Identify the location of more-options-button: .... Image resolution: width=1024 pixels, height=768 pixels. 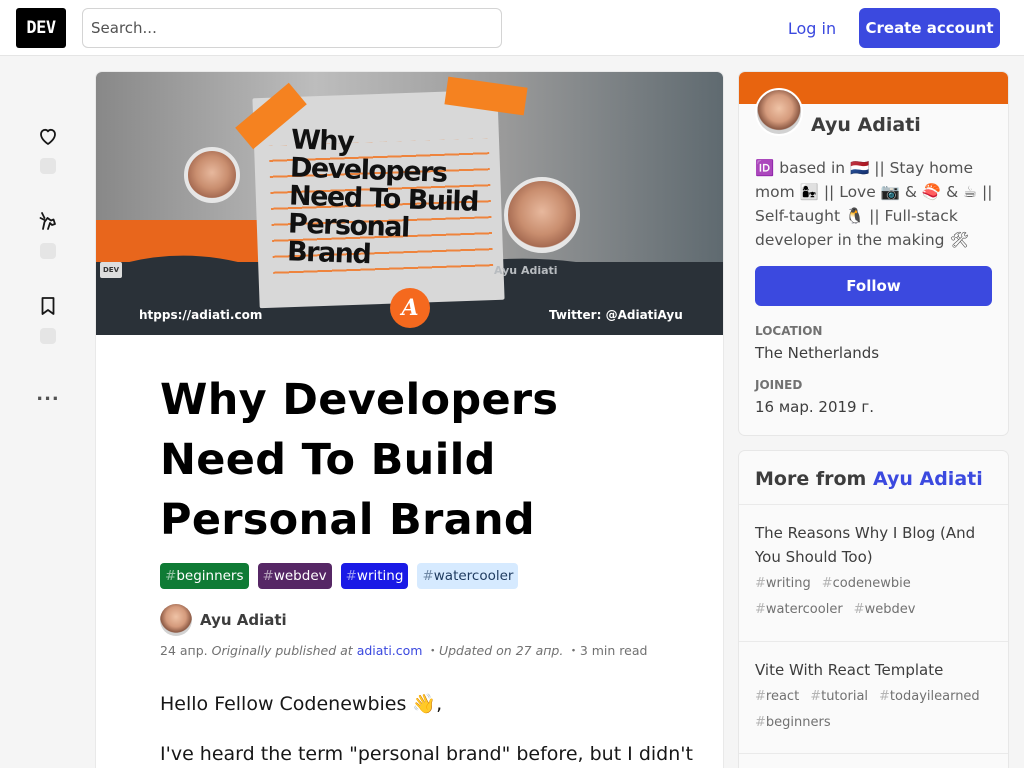
(48, 394).